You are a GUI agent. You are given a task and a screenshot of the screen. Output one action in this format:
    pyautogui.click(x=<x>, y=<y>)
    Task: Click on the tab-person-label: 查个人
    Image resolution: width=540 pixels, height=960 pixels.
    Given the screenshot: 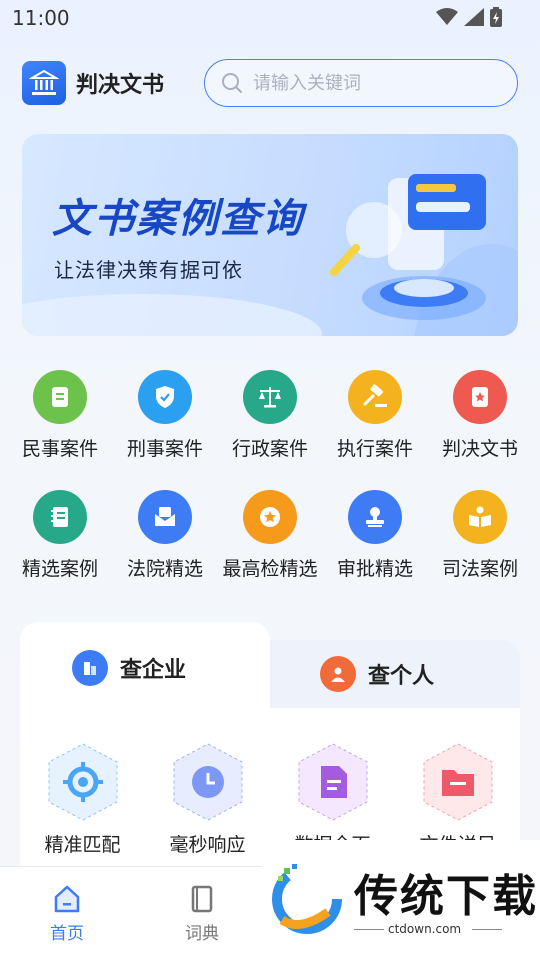 What is the action you would take?
    pyautogui.click(x=377, y=674)
    